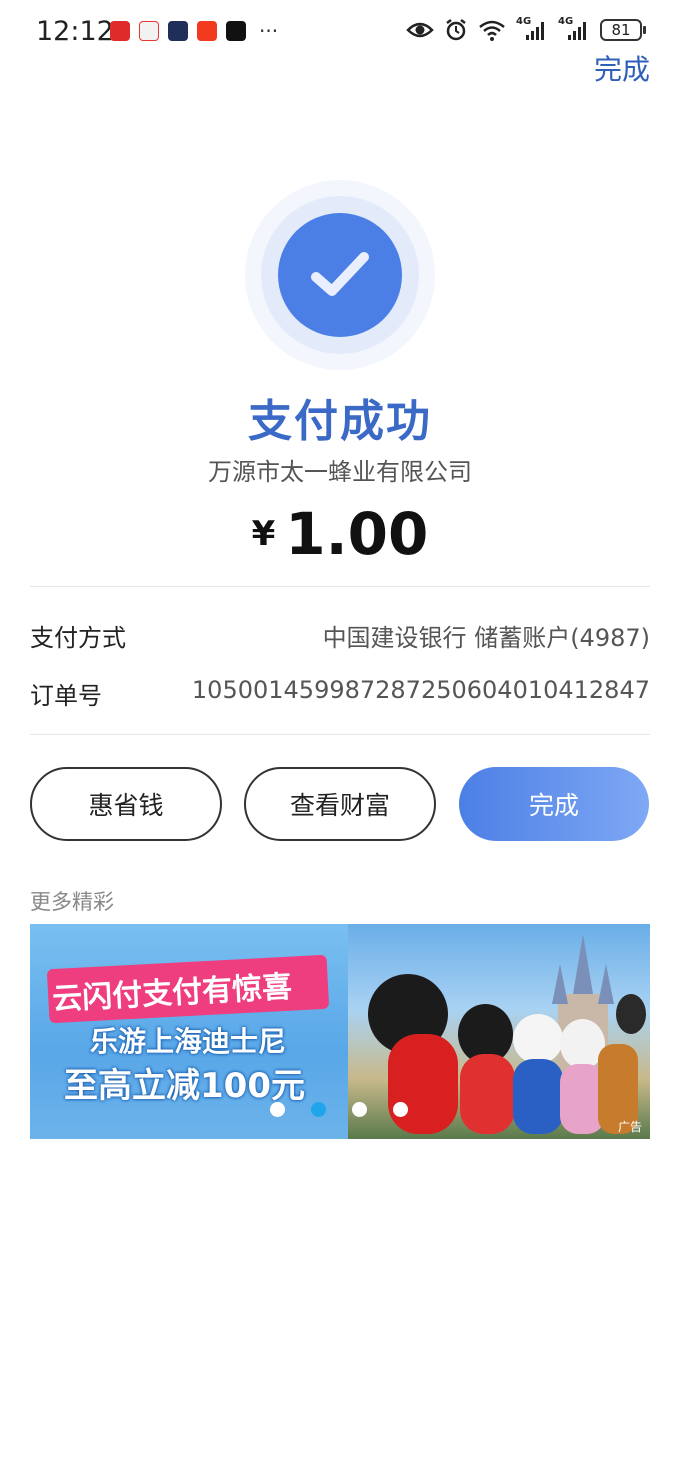 The height and width of the screenshot is (1473, 680). What do you see at coordinates (263, 534) in the screenshot?
I see `currency-symbol: ¥` at bounding box center [263, 534].